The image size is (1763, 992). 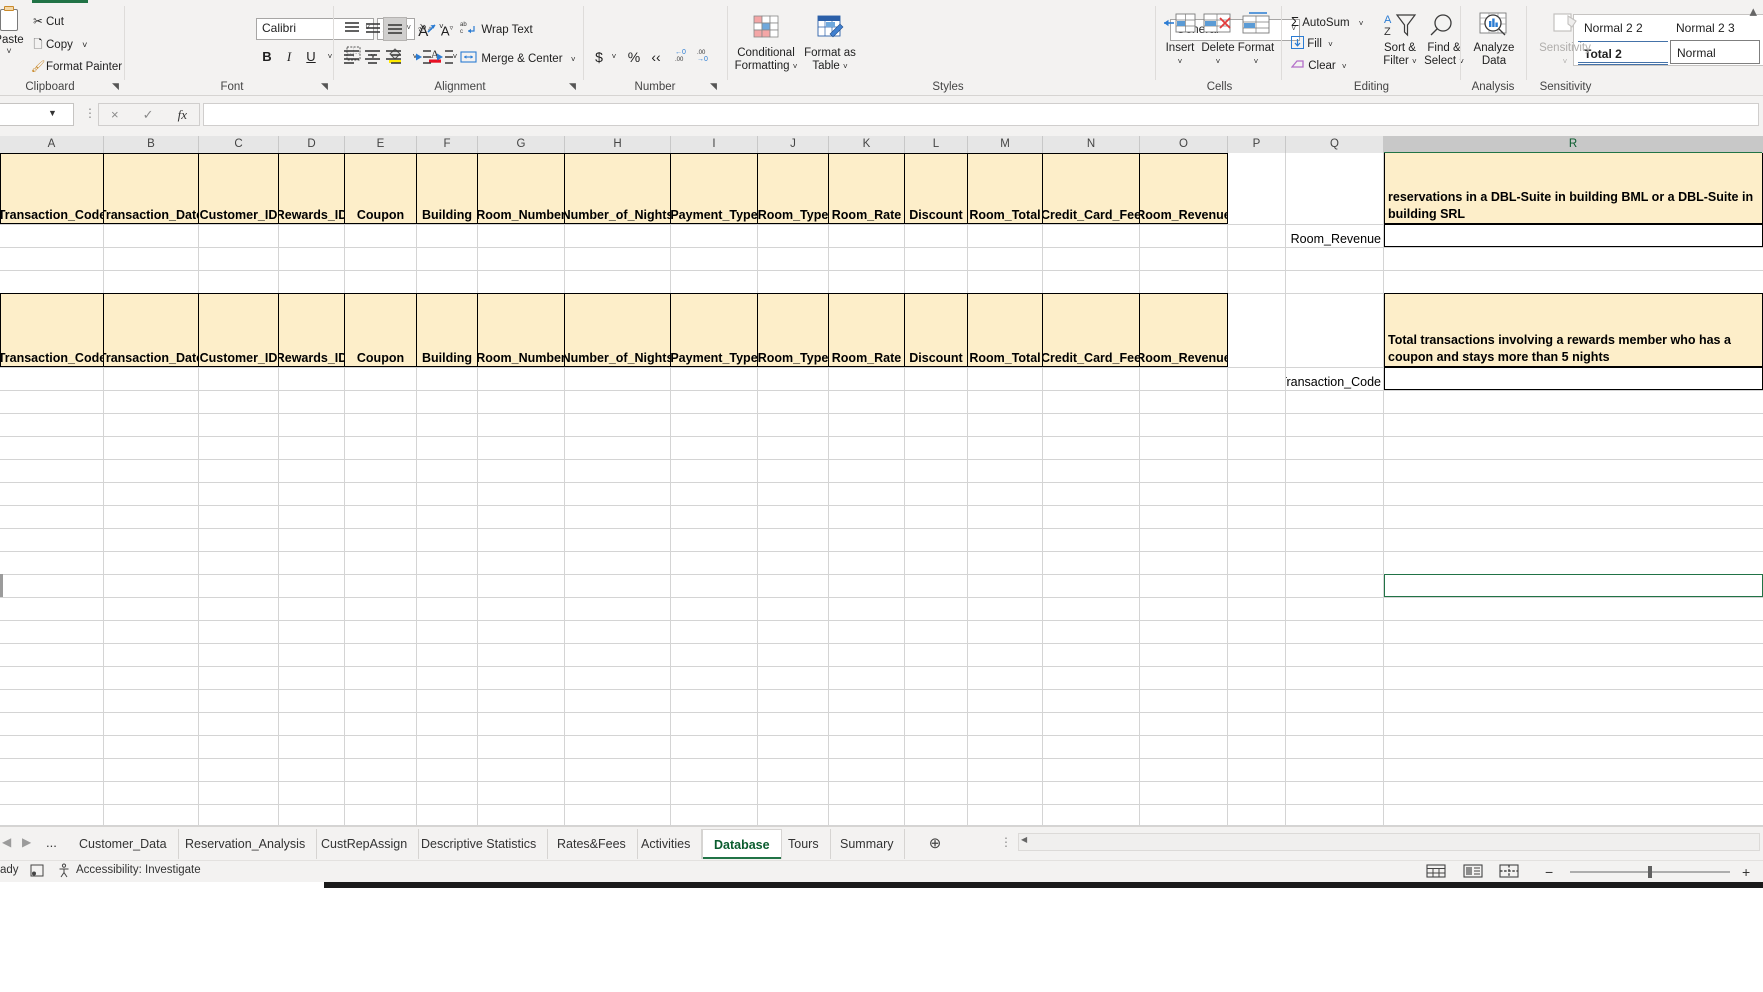 I want to click on style-normal: Normal, so click(x=1715, y=52).